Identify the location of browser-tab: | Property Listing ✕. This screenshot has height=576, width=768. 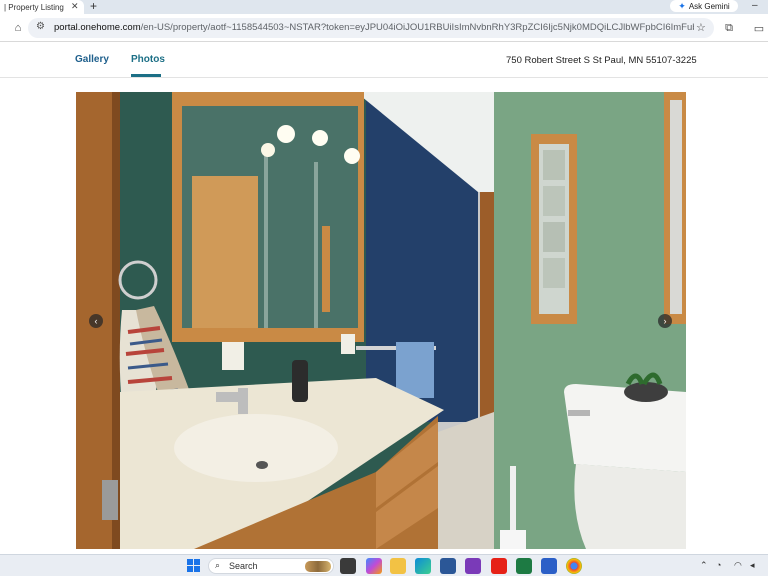
(42, 7).